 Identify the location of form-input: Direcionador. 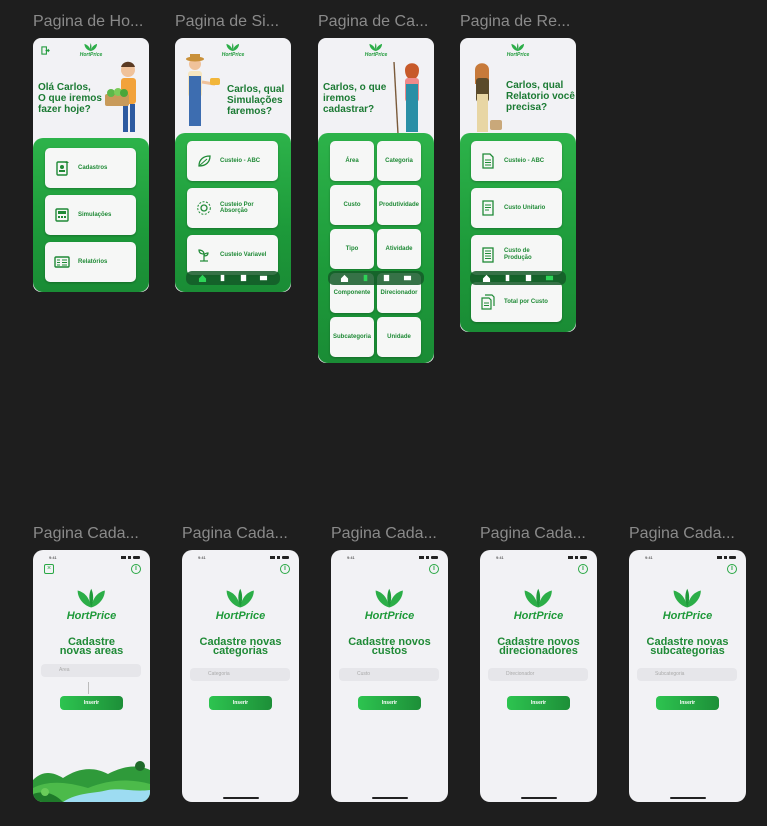
(538, 674).